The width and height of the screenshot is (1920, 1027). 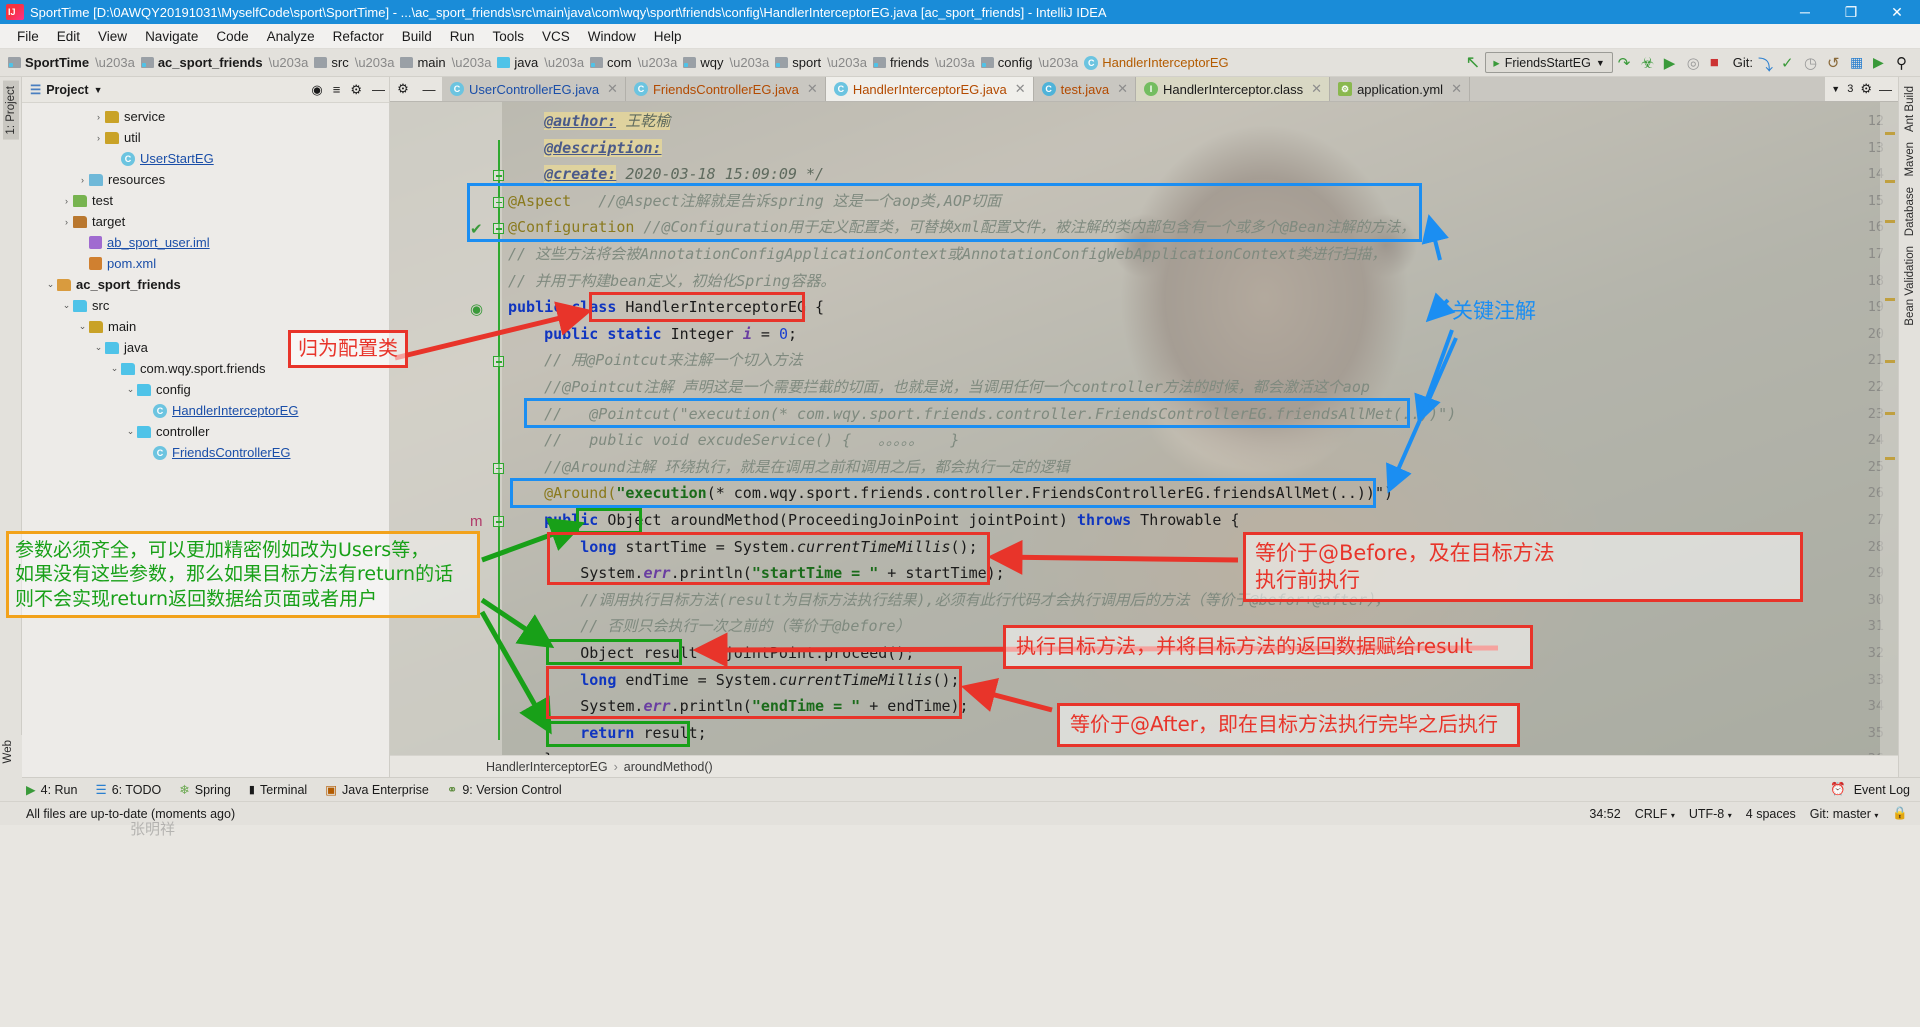 I want to click on code-line: }, so click(x=530, y=753).